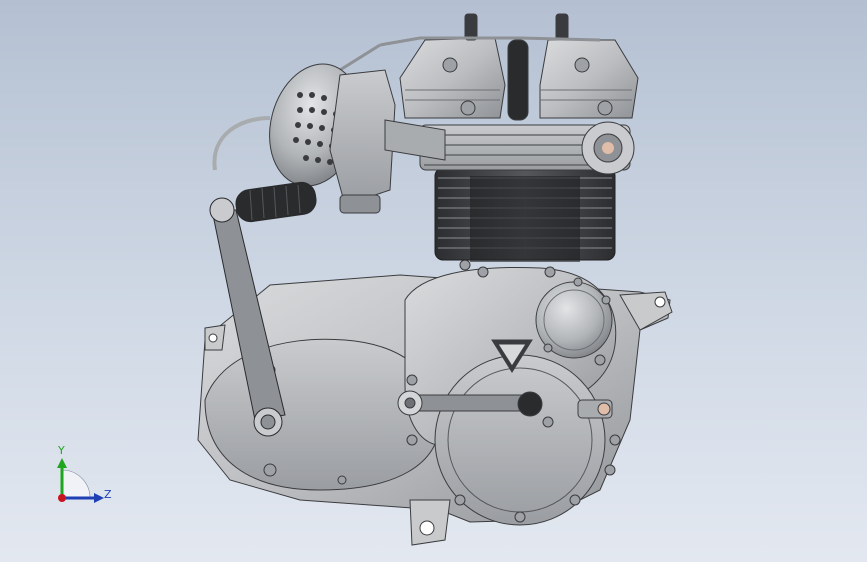 The height and width of the screenshot is (562, 867). What do you see at coordinates (76, 484) in the screenshot?
I see `triad-plane-shading` at bounding box center [76, 484].